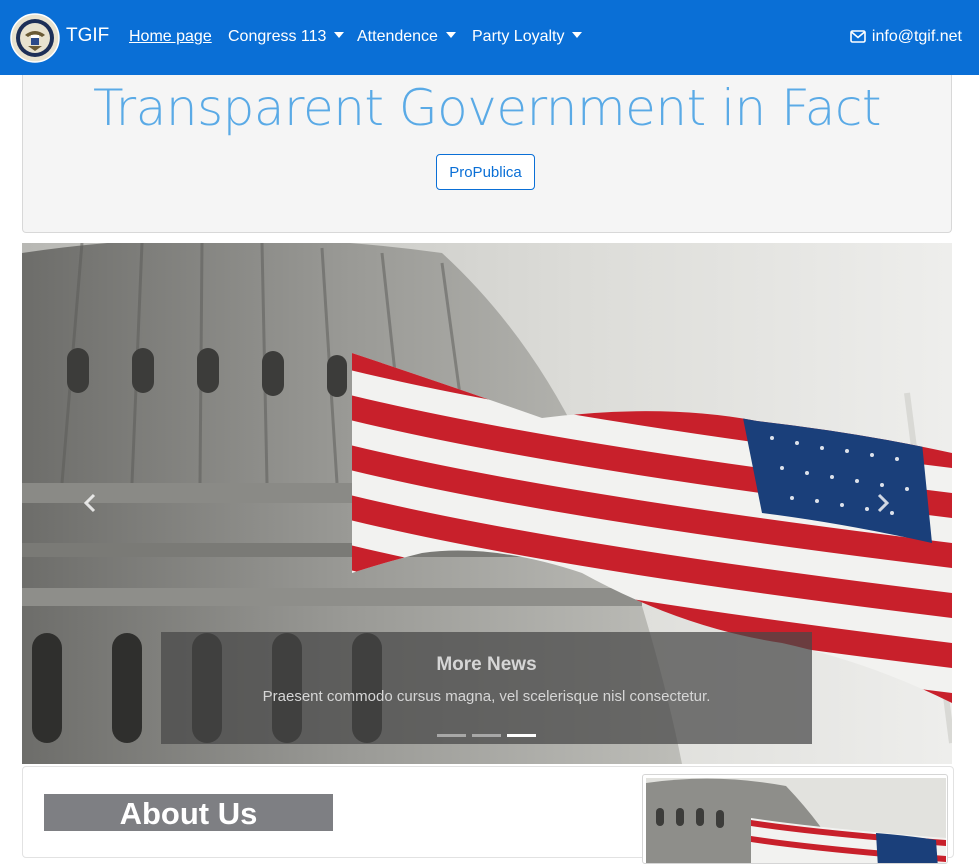  I want to click on nav-congress-113-dropdown: Congress 113, so click(286, 37).